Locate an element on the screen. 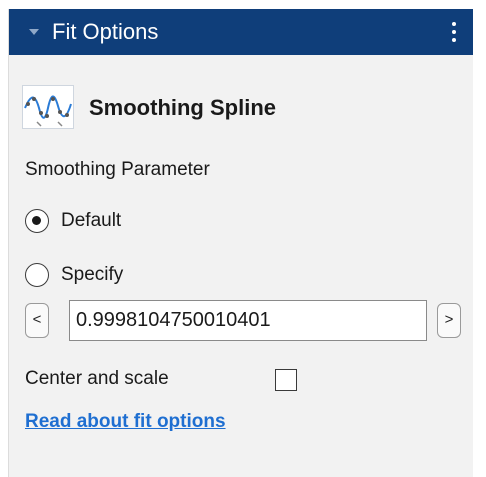 The height and width of the screenshot is (477, 486). read-about-fit-options-link: Read about fit options is located at coordinates (125, 422).